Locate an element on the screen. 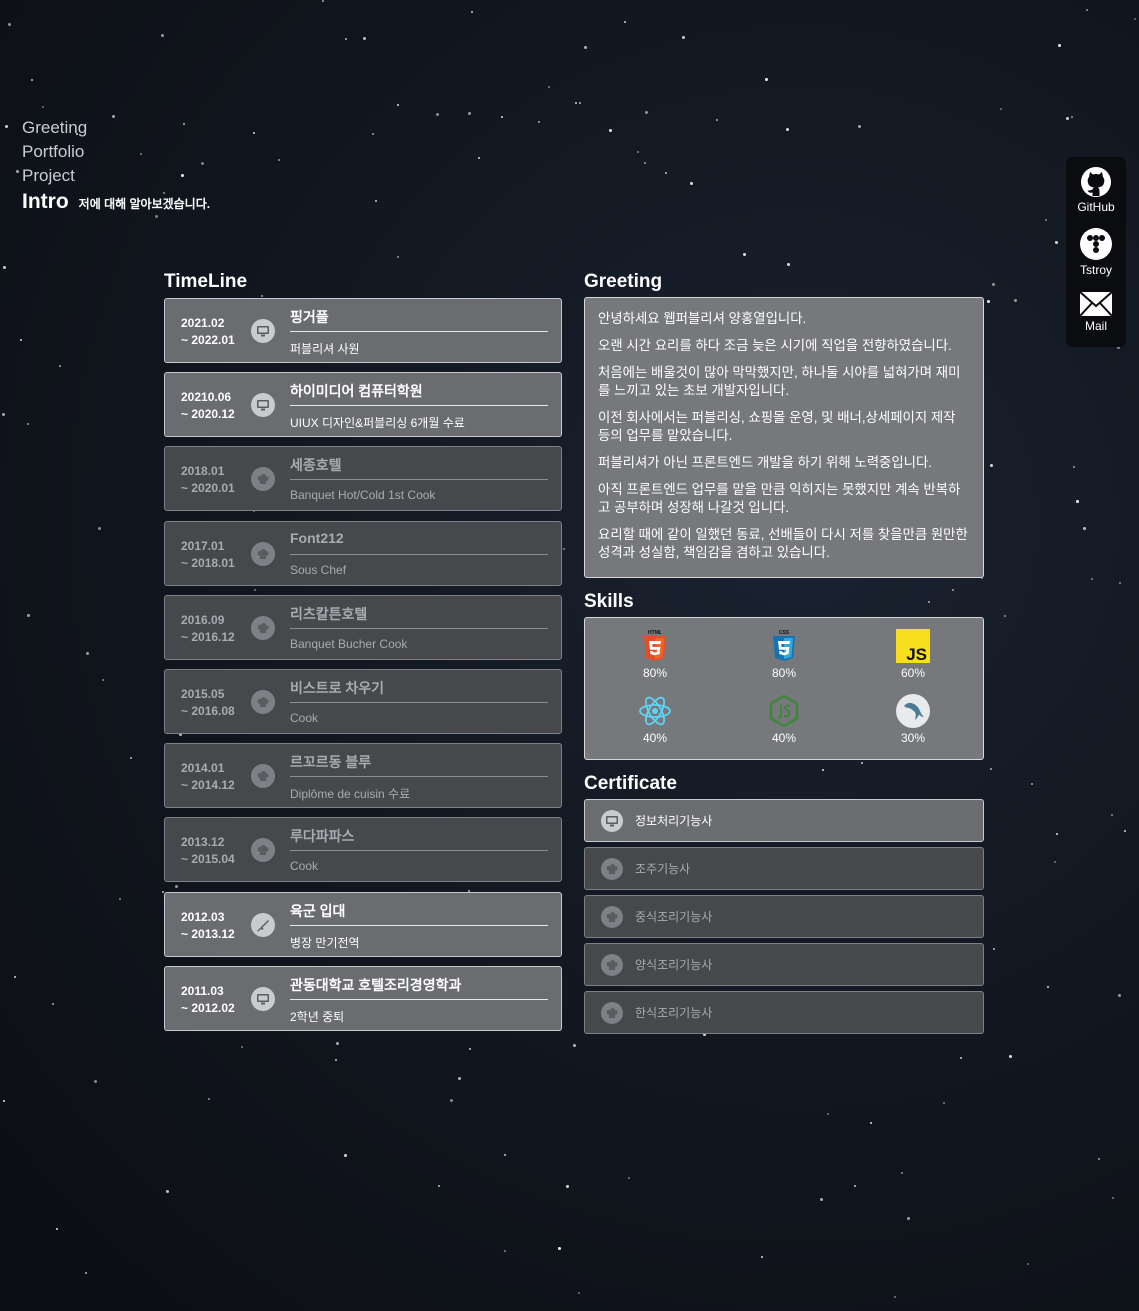 Image resolution: width=1139 pixels, height=1311 pixels. timeline-date-start: 2021.02 is located at coordinates (203, 323).